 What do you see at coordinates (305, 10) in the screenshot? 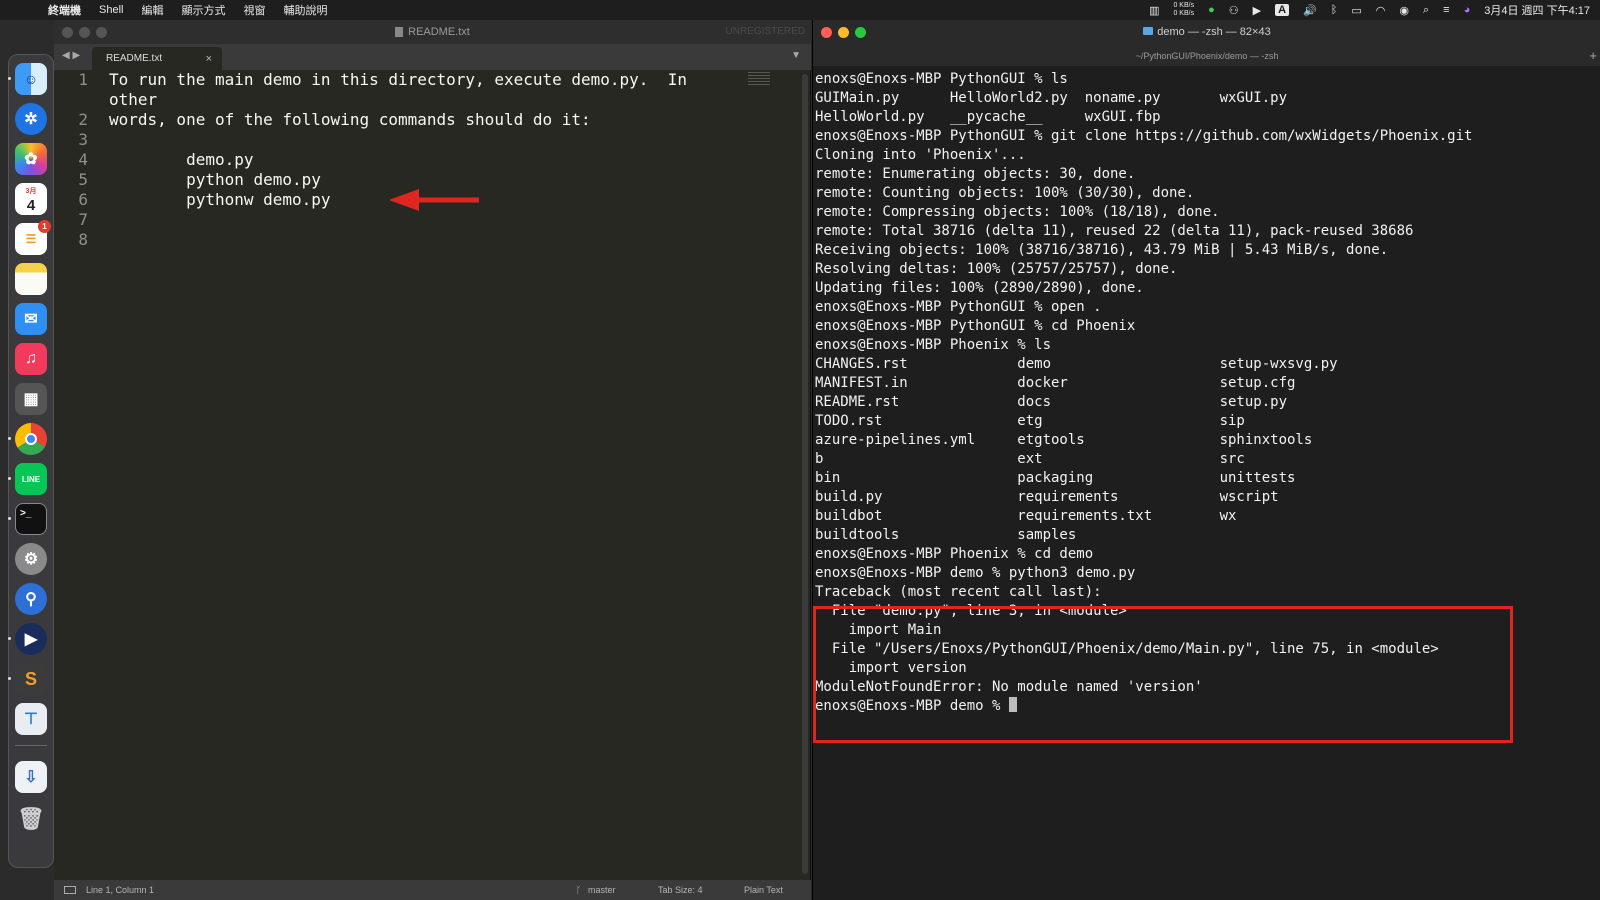
I see `menu-help: 輔助說明` at bounding box center [305, 10].